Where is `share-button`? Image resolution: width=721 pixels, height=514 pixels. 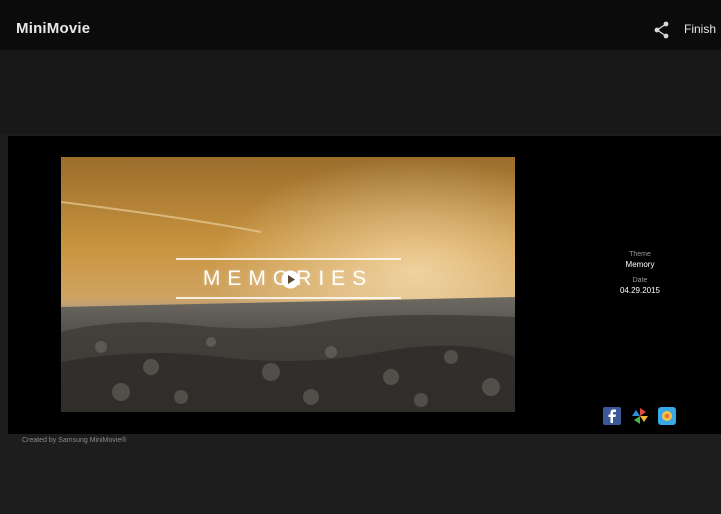
share-button is located at coordinates (662, 30).